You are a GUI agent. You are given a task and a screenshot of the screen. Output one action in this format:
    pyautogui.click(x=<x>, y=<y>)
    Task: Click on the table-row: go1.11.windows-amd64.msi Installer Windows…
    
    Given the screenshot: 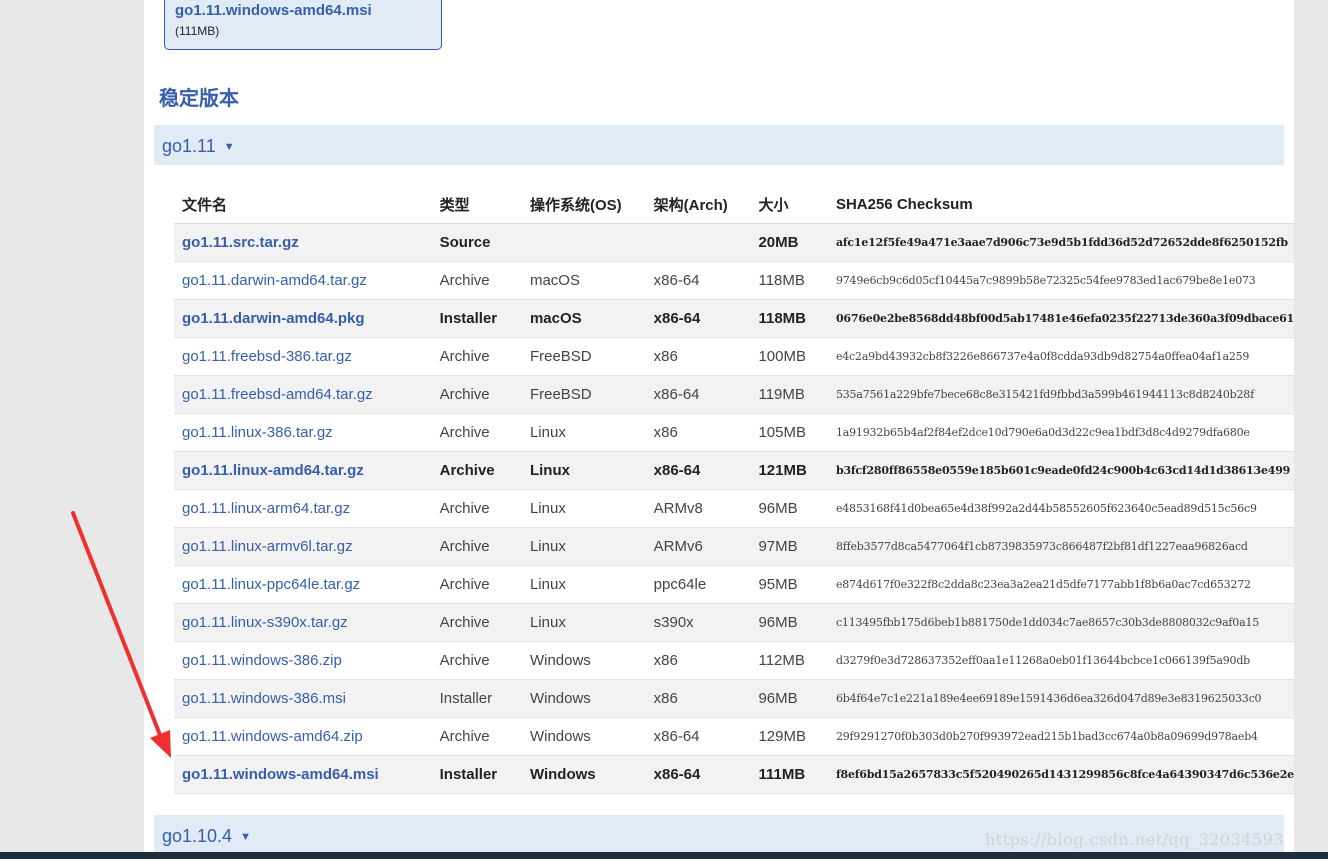 What is the action you would take?
    pyautogui.click(x=734, y=774)
    